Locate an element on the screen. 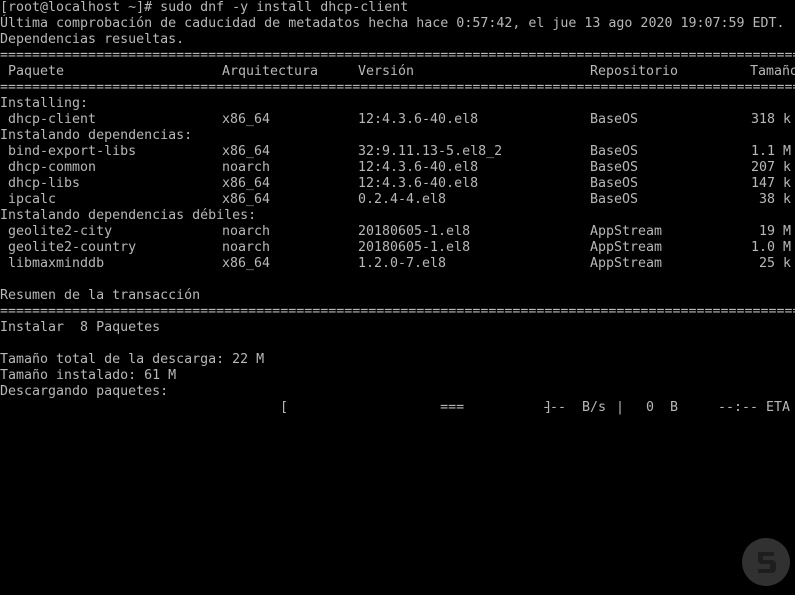 The image size is (795, 595). package-name: bind-export-libs is located at coordinates (68, 151).